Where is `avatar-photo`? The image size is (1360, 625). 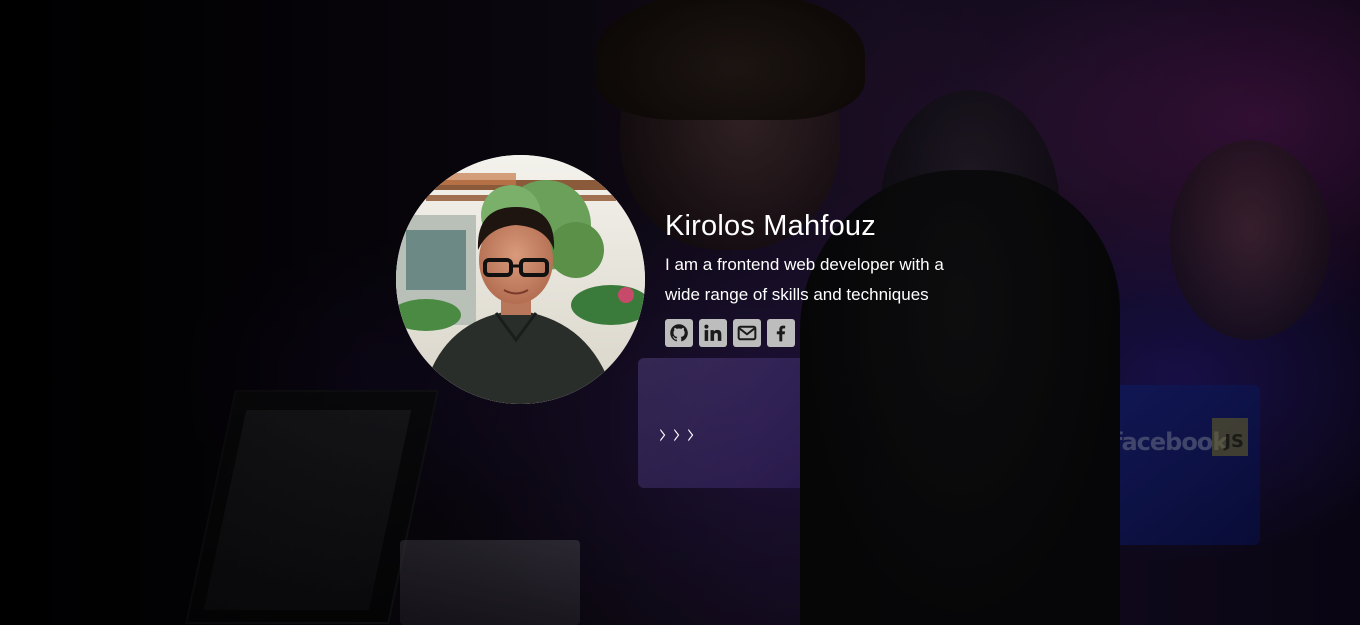 avatar-photo is located at coordinates (520, 279).